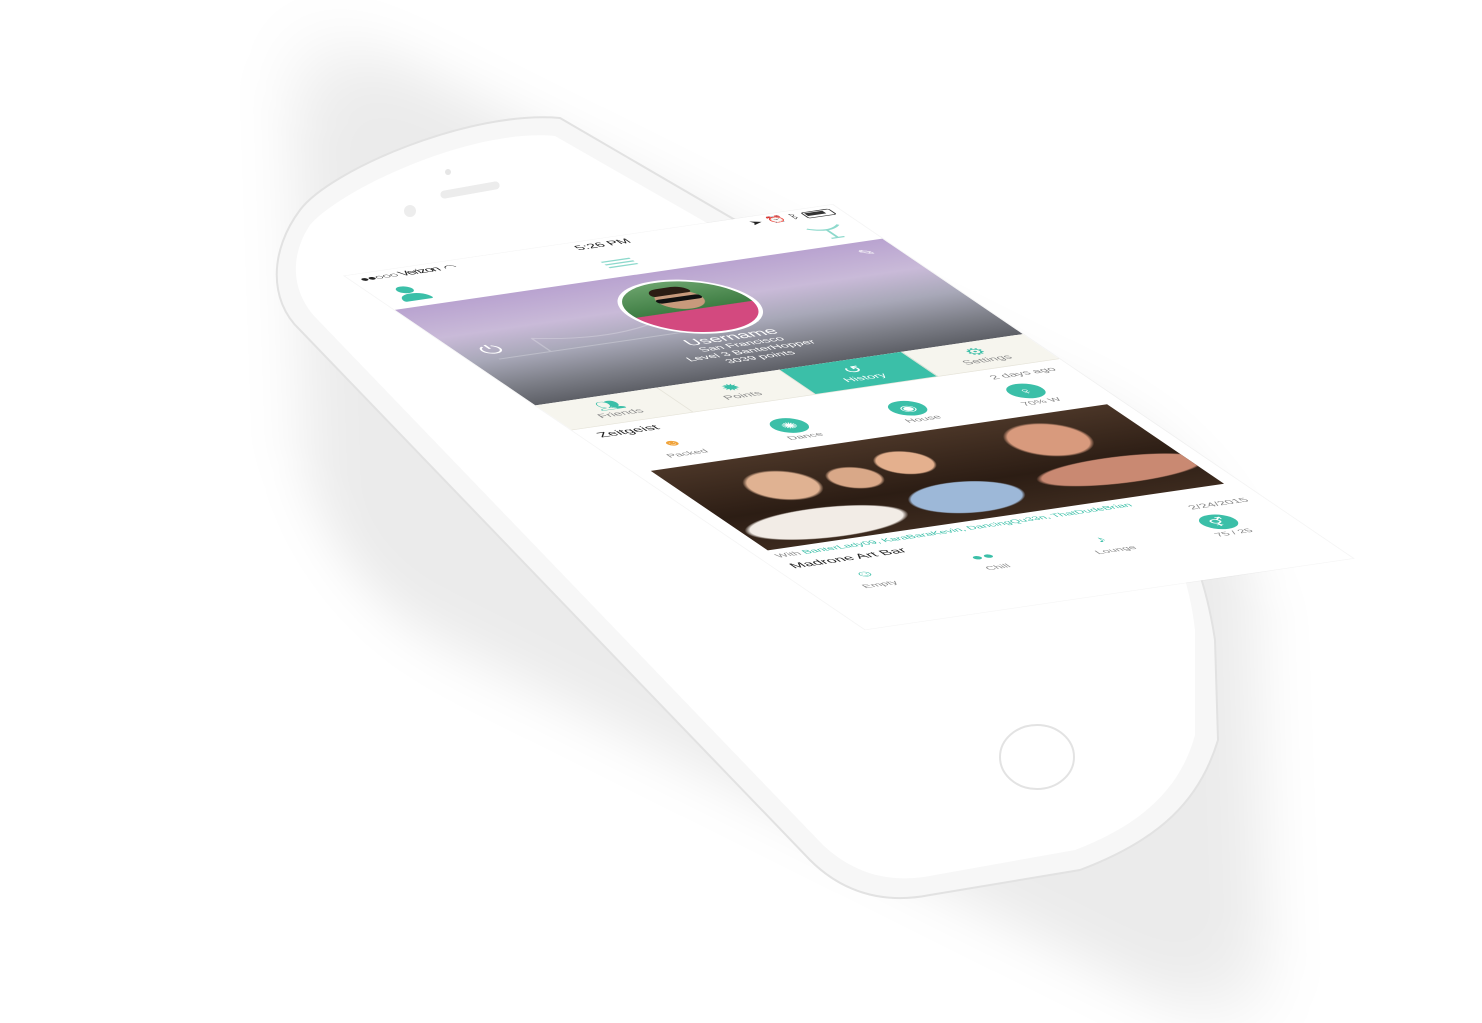  I want to click on alarm-icon: ⏰, so click(776, 220).